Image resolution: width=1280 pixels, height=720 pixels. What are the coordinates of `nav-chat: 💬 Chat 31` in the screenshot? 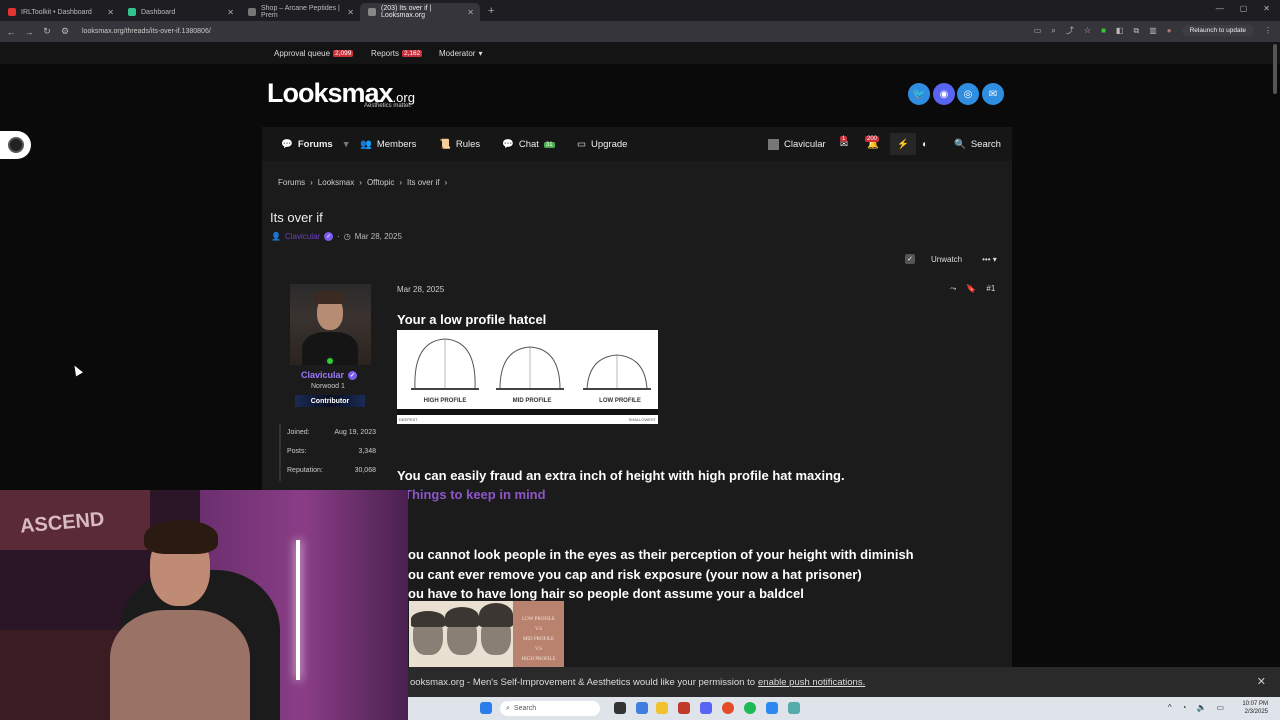 It's located at (528, 144).